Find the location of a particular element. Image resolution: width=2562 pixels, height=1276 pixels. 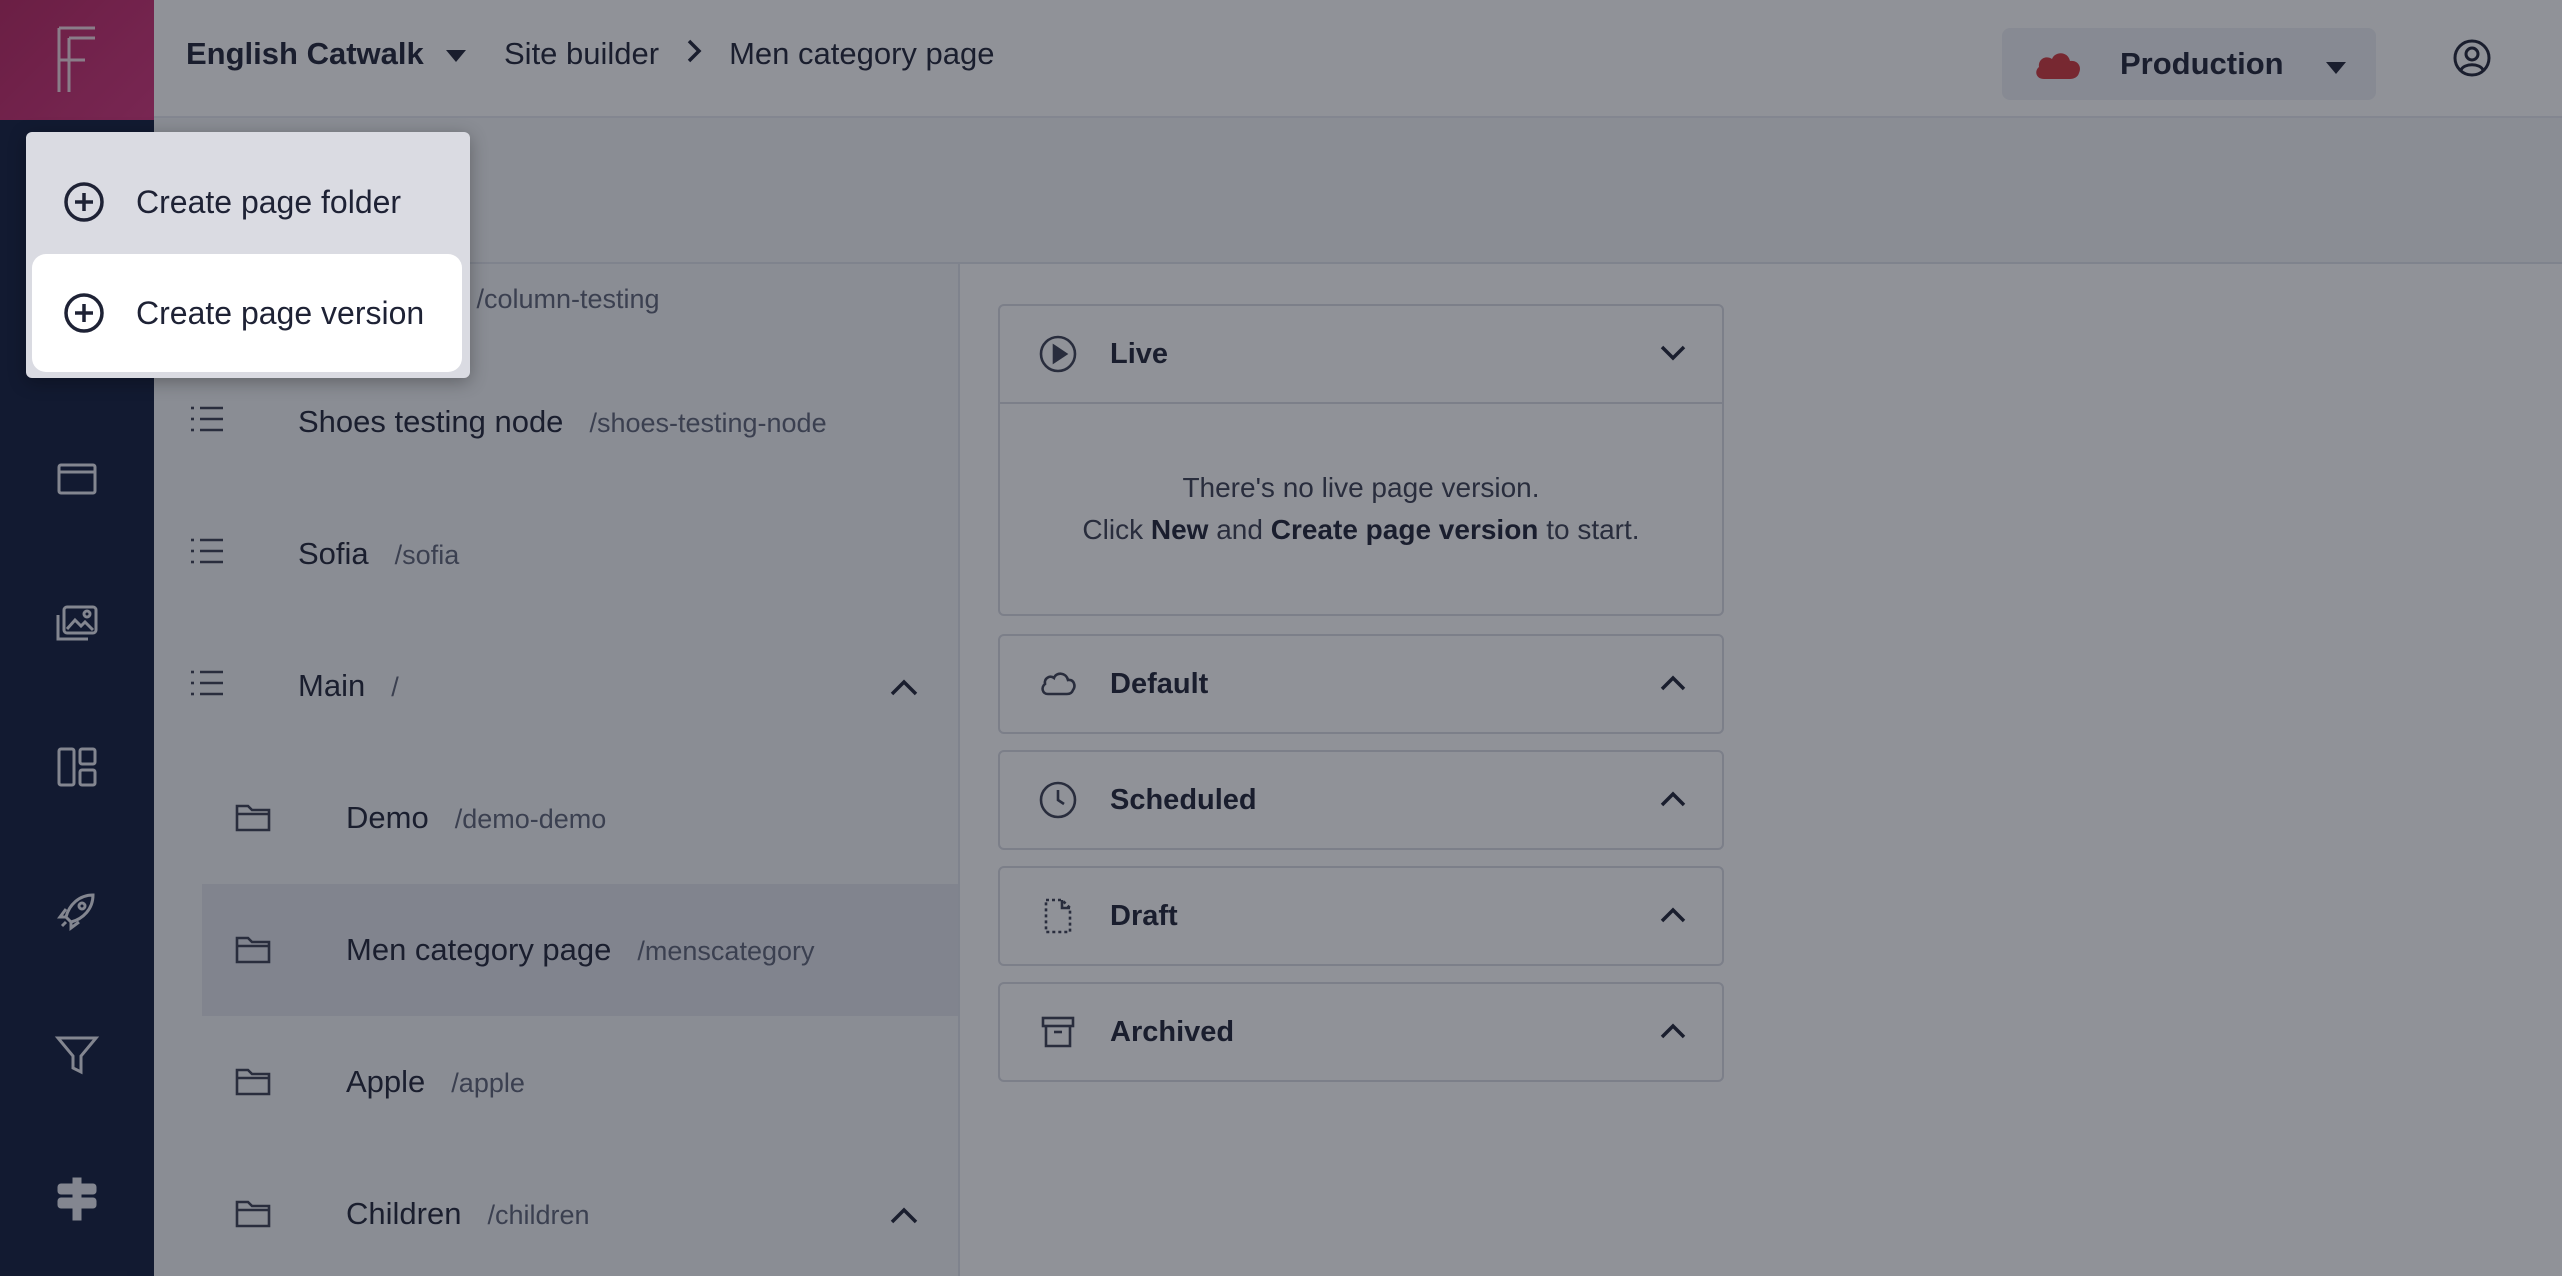

create-page-folder-menu-item: Create page folder is located at coordinates (248, 202).